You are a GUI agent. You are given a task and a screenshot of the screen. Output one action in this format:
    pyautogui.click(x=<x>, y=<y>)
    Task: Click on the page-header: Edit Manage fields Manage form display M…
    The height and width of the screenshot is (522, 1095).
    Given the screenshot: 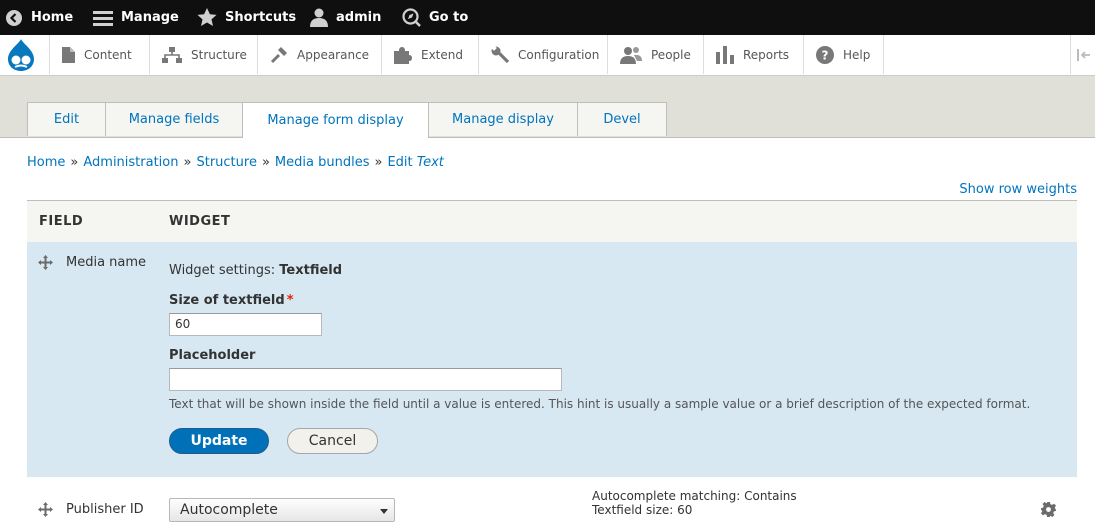 What is the action you would take?
    pyautogui.click(x=547, y=107)
    